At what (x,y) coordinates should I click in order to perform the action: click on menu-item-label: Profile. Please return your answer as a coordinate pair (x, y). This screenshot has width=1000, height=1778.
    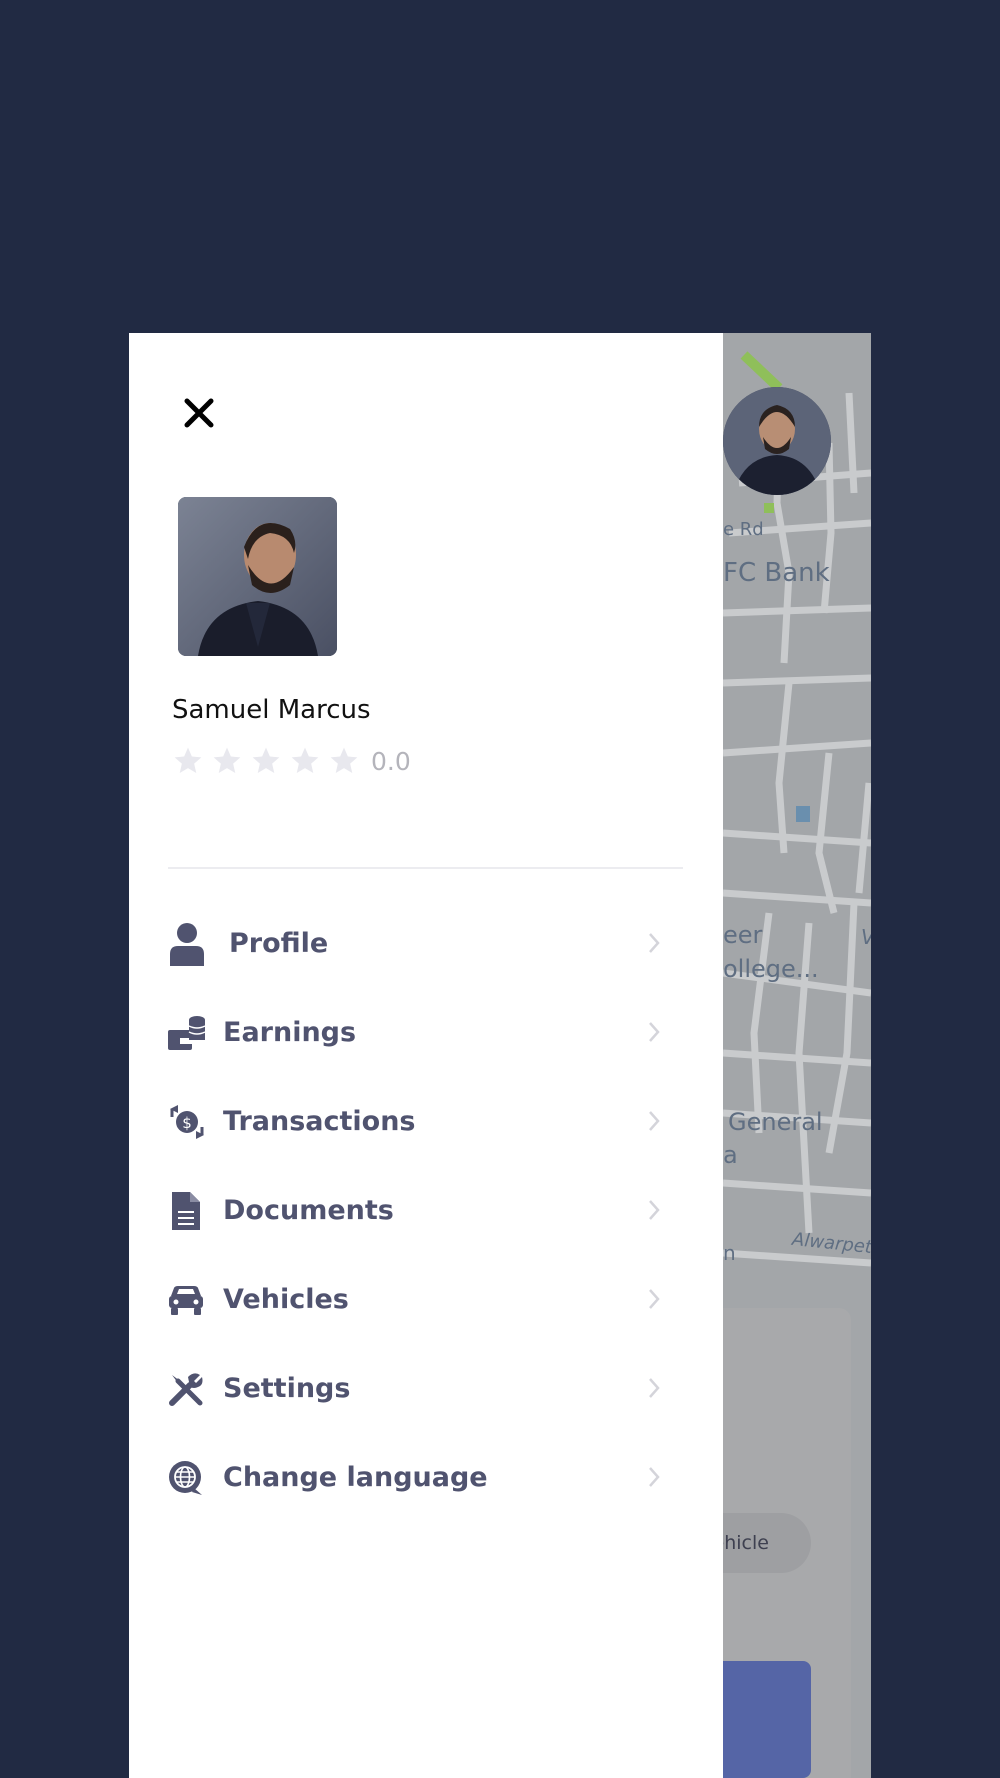
    Looking at the image, I should click on (279, 943).